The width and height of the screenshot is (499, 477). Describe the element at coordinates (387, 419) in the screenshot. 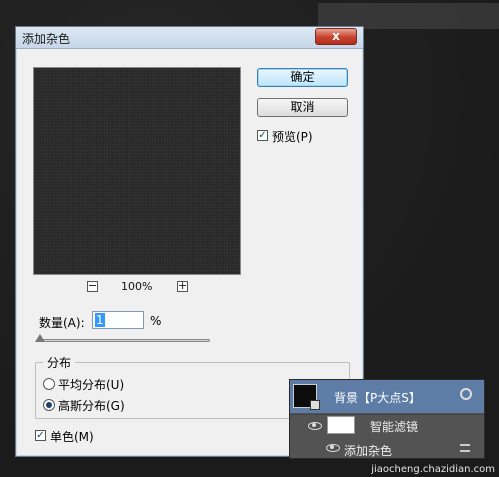

I see `layers-panel: 背景【P大点S】 智能滤镜 添加杂色` at that location.